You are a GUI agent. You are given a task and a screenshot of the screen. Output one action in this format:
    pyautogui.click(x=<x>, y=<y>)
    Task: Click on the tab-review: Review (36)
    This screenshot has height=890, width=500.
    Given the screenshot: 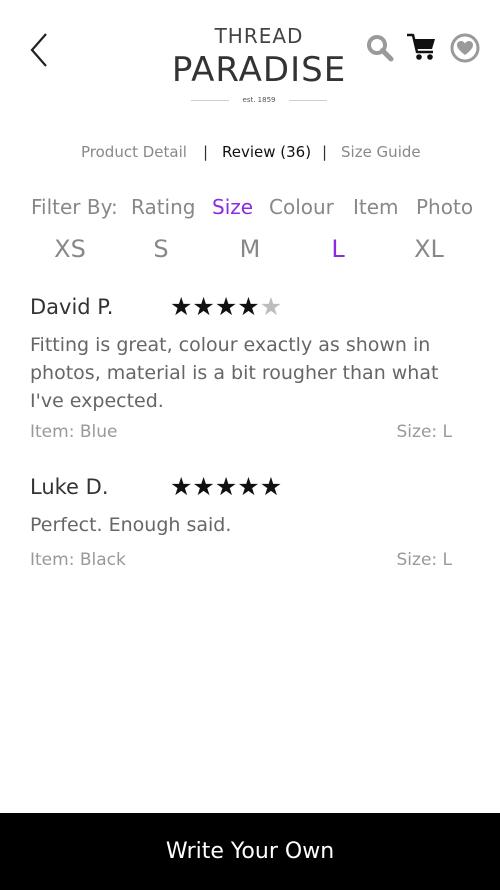 What is the action you would take?
    pyautogui.click(x=266, y=152)
    